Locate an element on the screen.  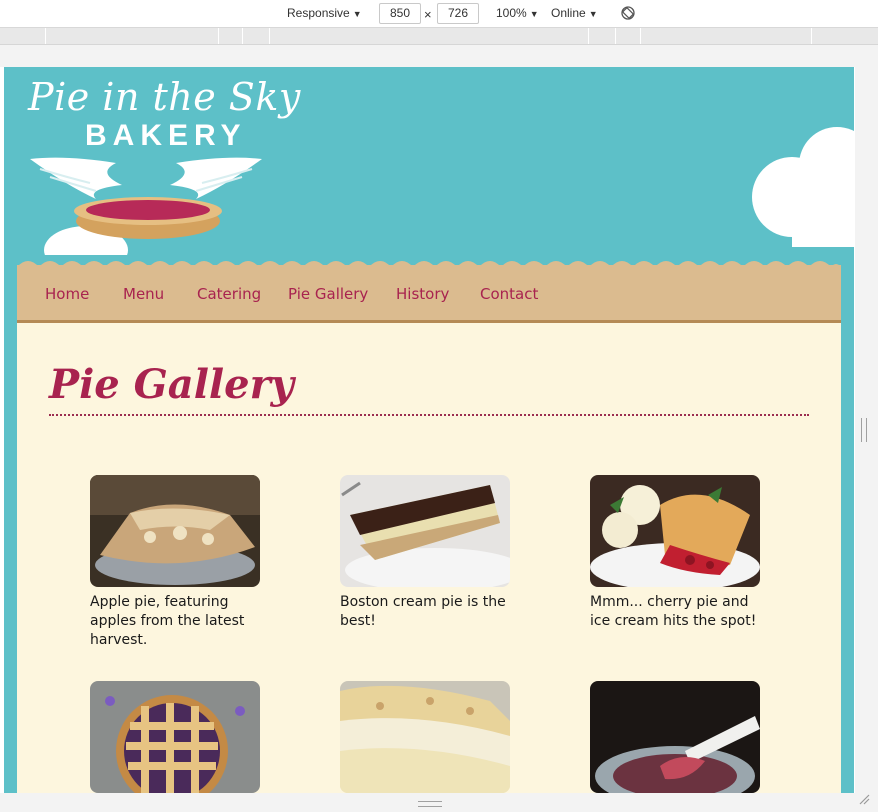
corner-resize-icon is located at coordinates (864, 800).